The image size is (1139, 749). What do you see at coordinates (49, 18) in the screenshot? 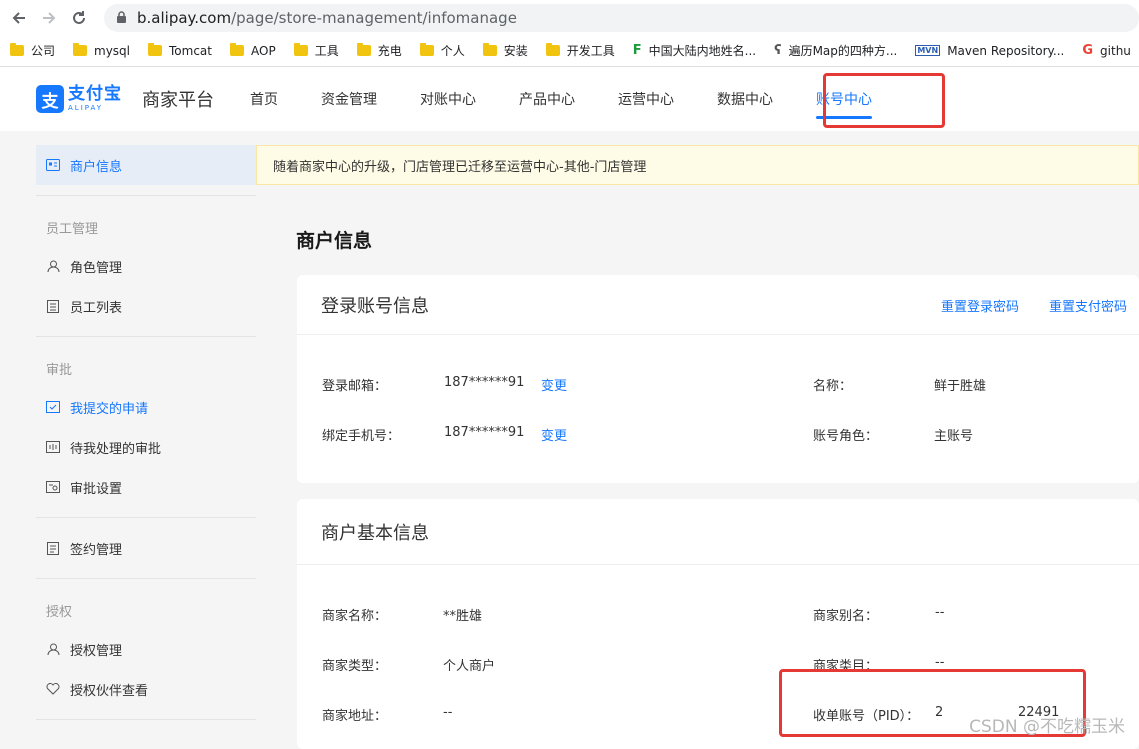
I see `forward-arrow-icon` at bounding box center [49, 18].